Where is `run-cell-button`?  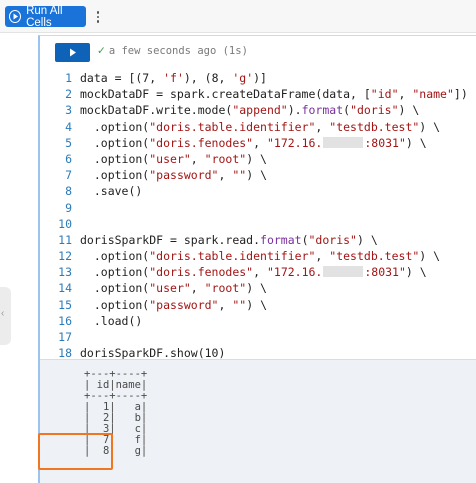 run-cell-button is located at coordinates (72, 52).